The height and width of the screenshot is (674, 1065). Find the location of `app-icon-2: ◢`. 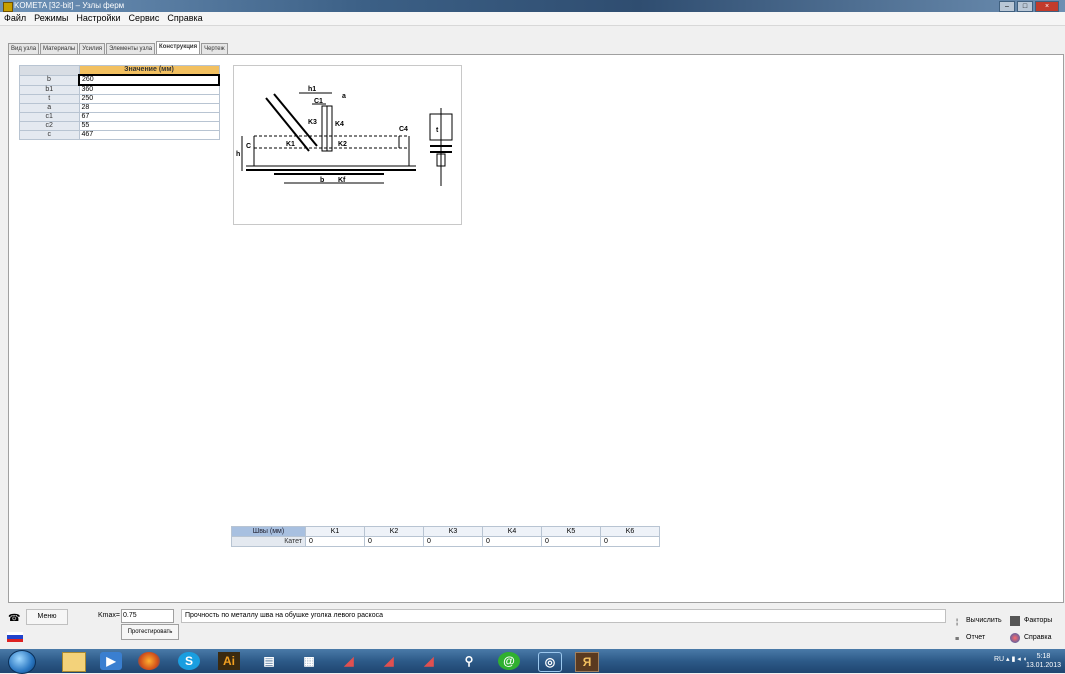

app-icon-2: ◢ is located at coordinates (389, 661).